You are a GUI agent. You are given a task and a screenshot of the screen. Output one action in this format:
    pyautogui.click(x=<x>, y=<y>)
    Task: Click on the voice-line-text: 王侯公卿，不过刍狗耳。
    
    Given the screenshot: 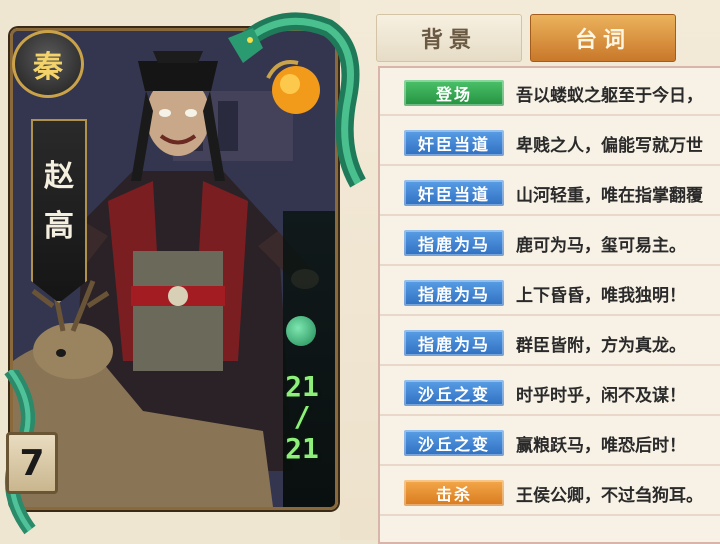 What is the action you would take?
    pyautogui.click(x=609, y=496)
    